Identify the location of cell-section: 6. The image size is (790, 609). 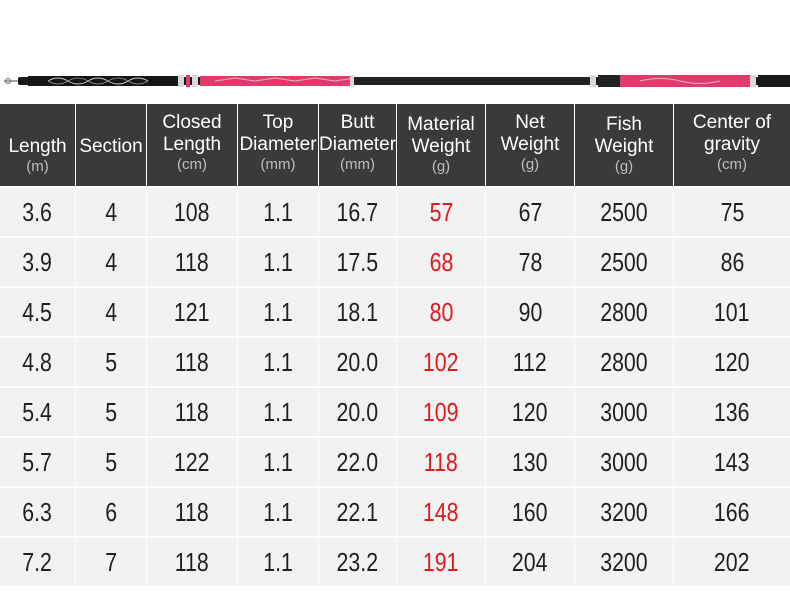
(111, 511).